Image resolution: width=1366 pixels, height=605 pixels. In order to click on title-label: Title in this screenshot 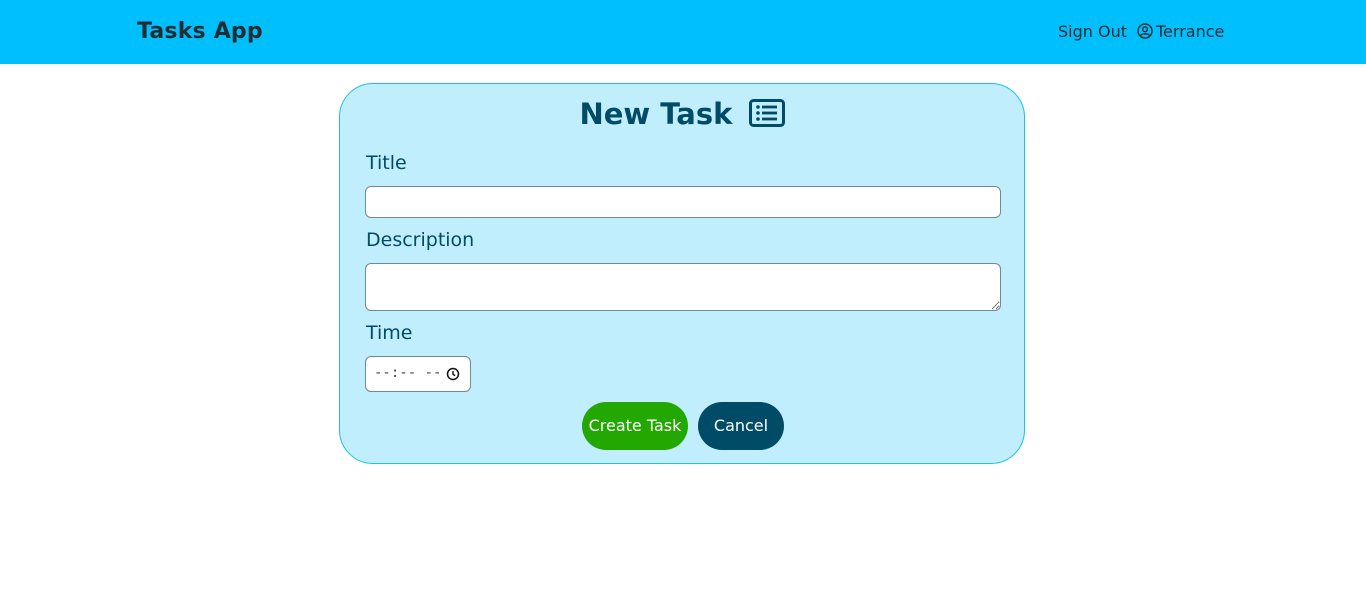, I will do `click(386, 163)`.